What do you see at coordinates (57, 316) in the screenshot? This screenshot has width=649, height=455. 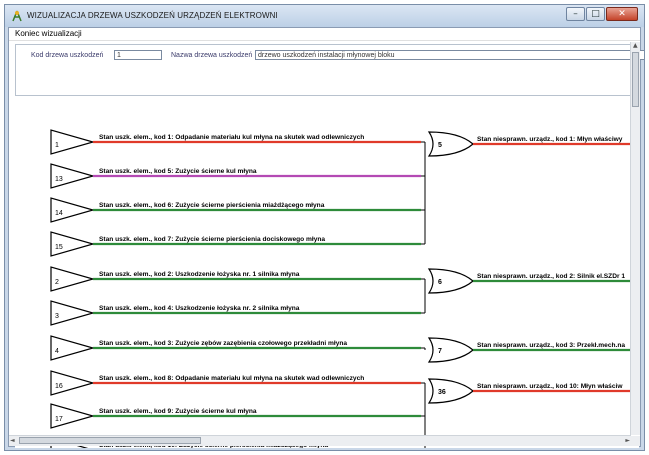 I see `leaf-number: 3` at bounding box center [57, 316].